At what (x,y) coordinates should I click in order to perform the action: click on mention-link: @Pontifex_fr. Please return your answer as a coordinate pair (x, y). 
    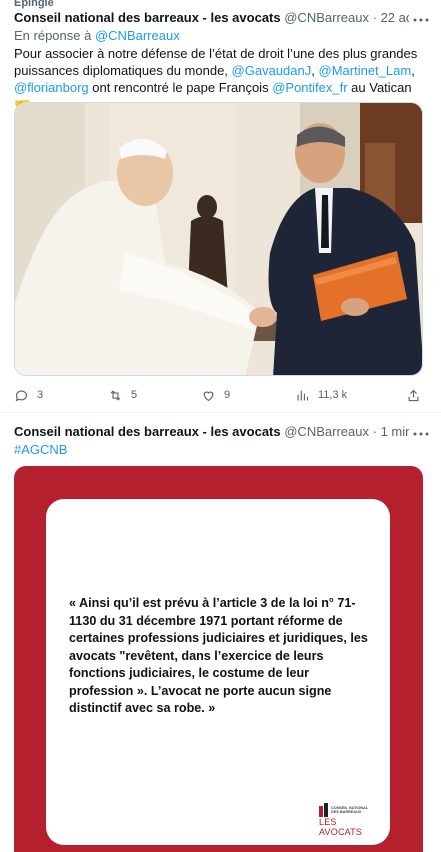
    Looking at the image, I should click on (309, 87).